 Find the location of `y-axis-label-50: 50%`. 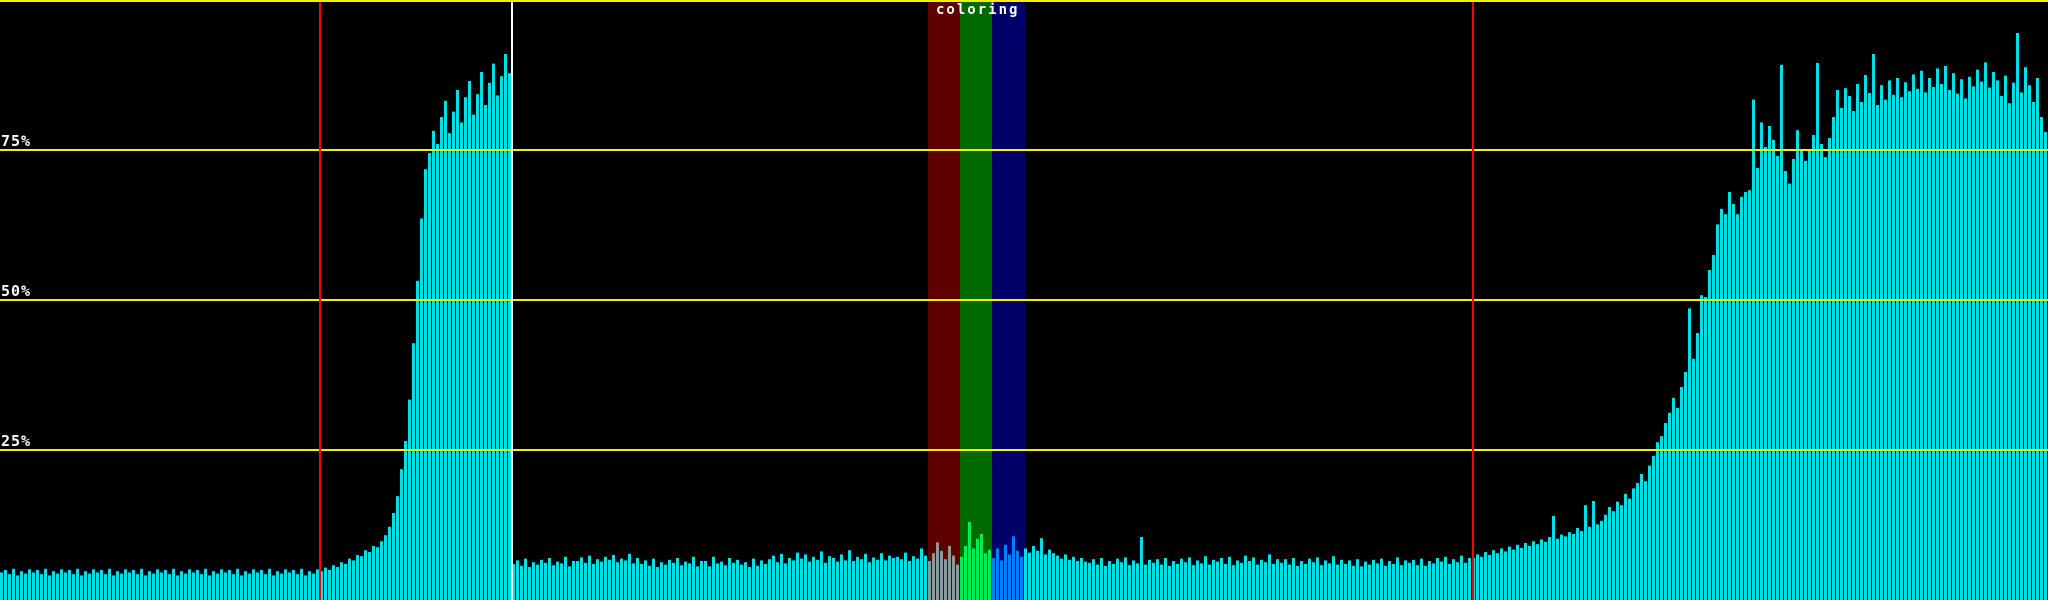

y-axis-label-50: 50% is located at coordinates (16, 291).